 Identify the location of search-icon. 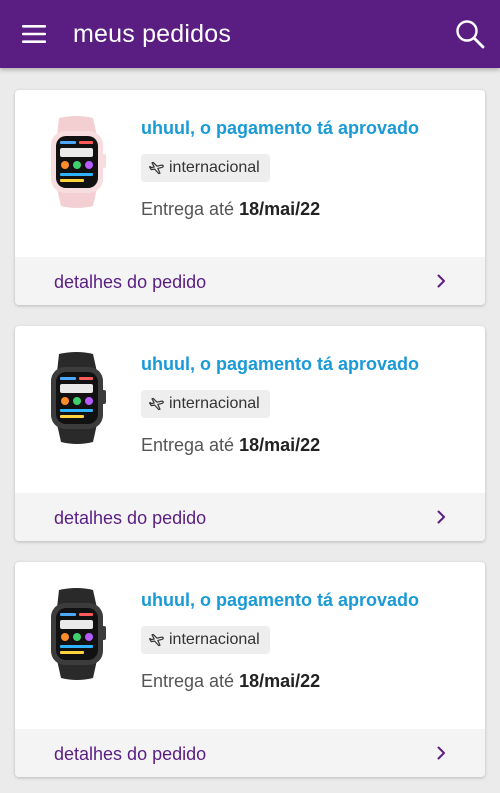
(470, 34).